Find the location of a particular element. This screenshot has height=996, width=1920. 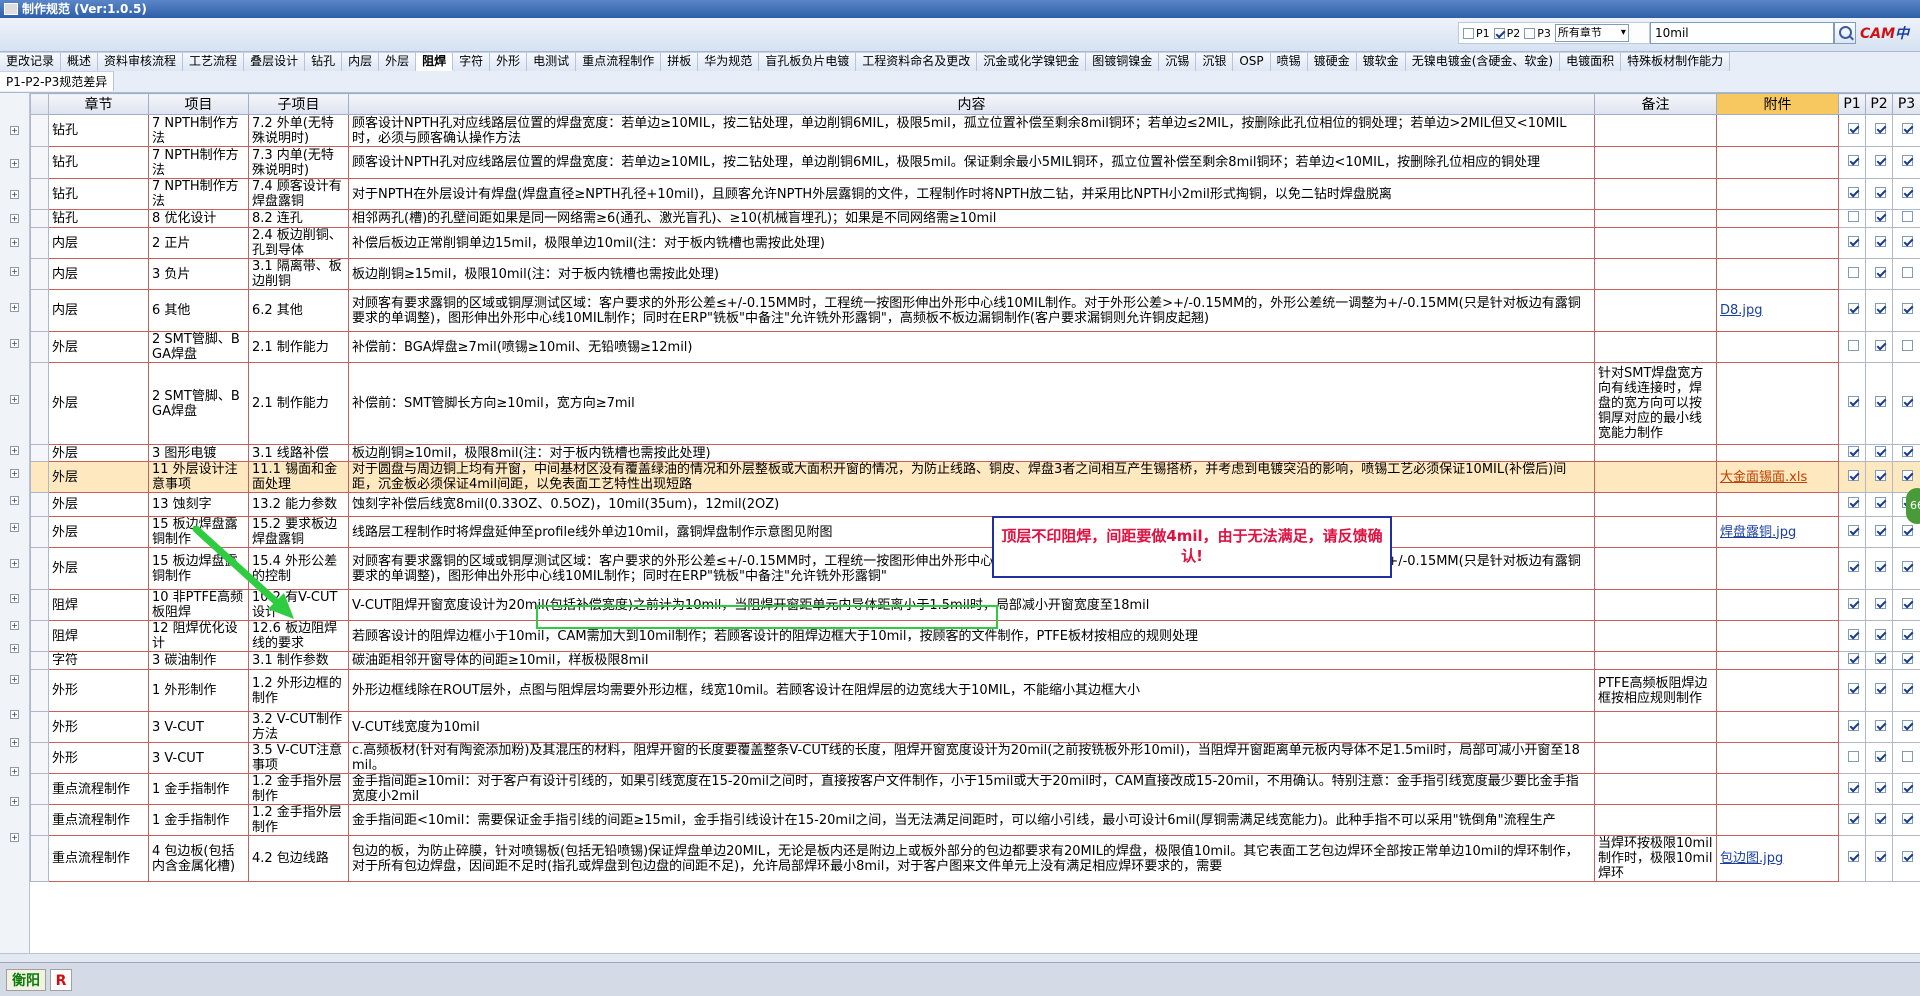

tab-5: 钻孔 is located at coordinates (324, 61).